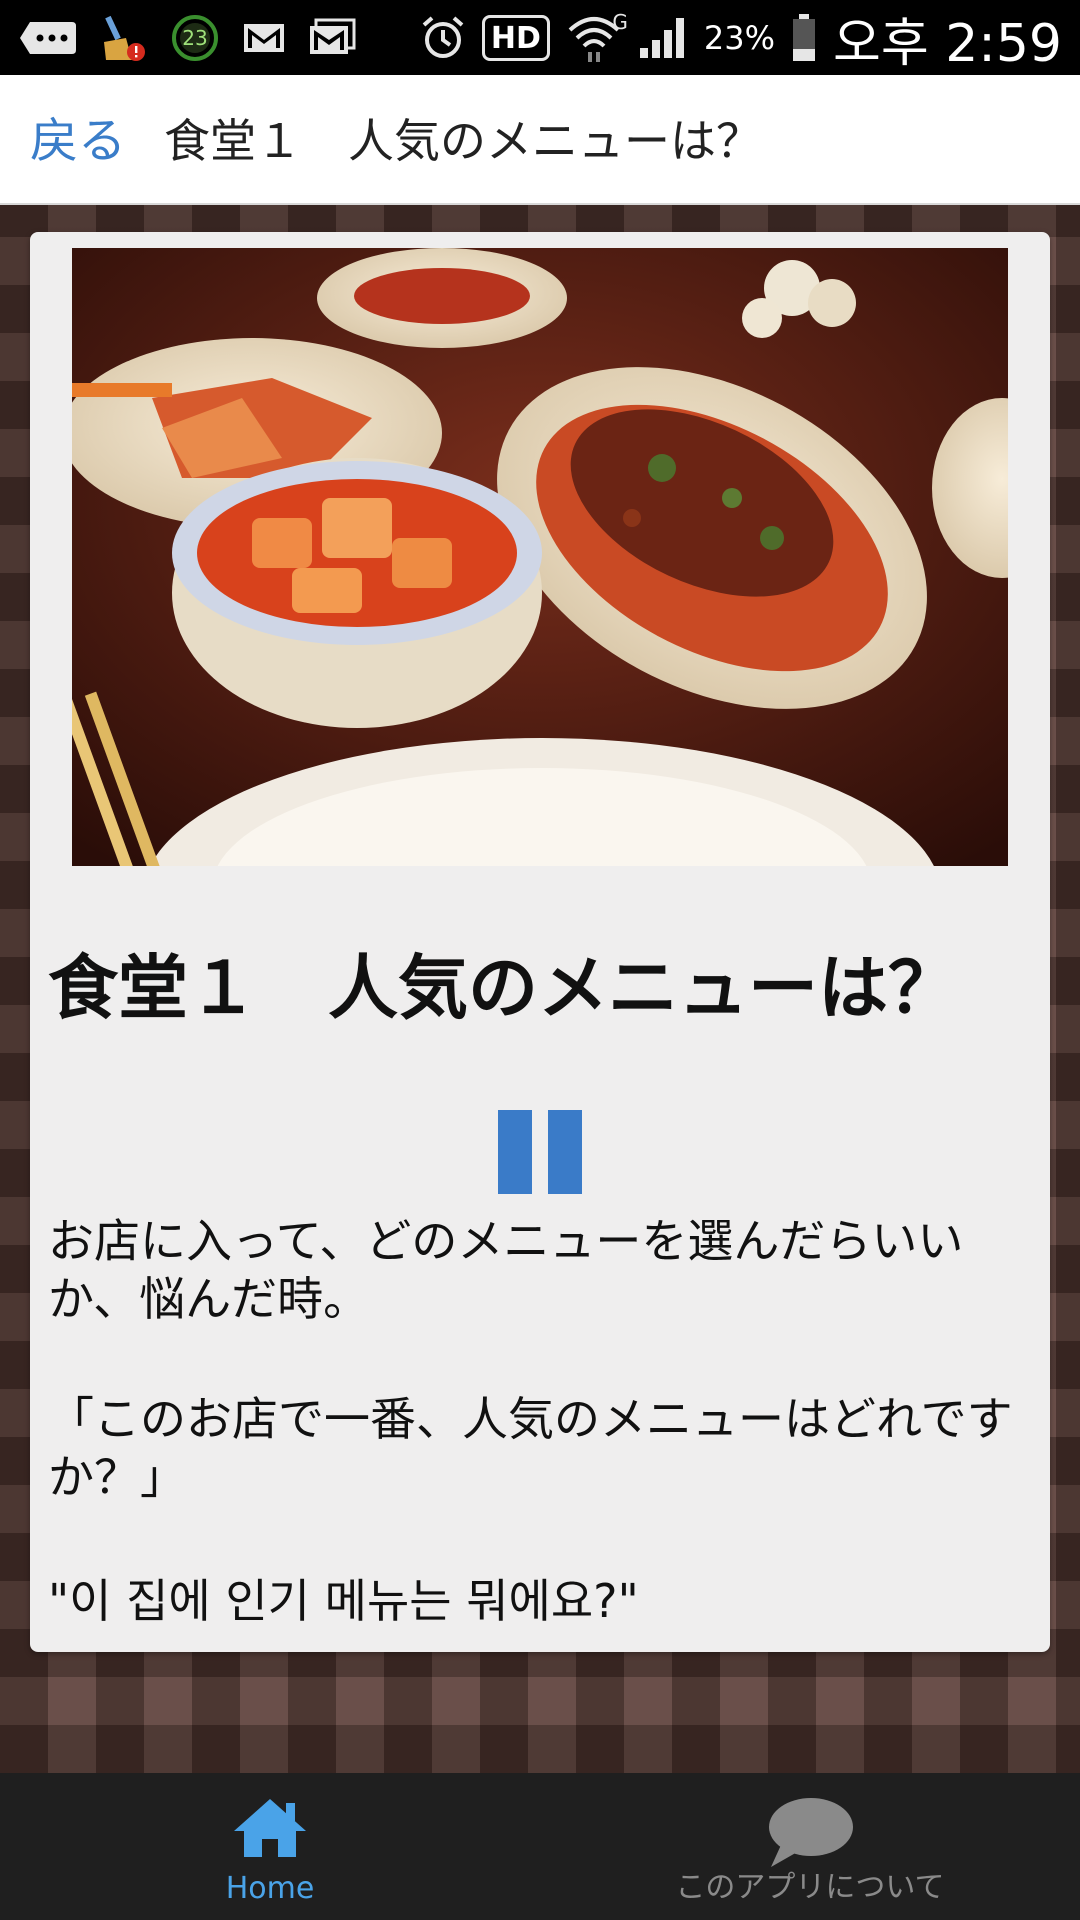 This screenshot has width=1080, height=1920. I want to click on home-icon, so click(270, 1830).